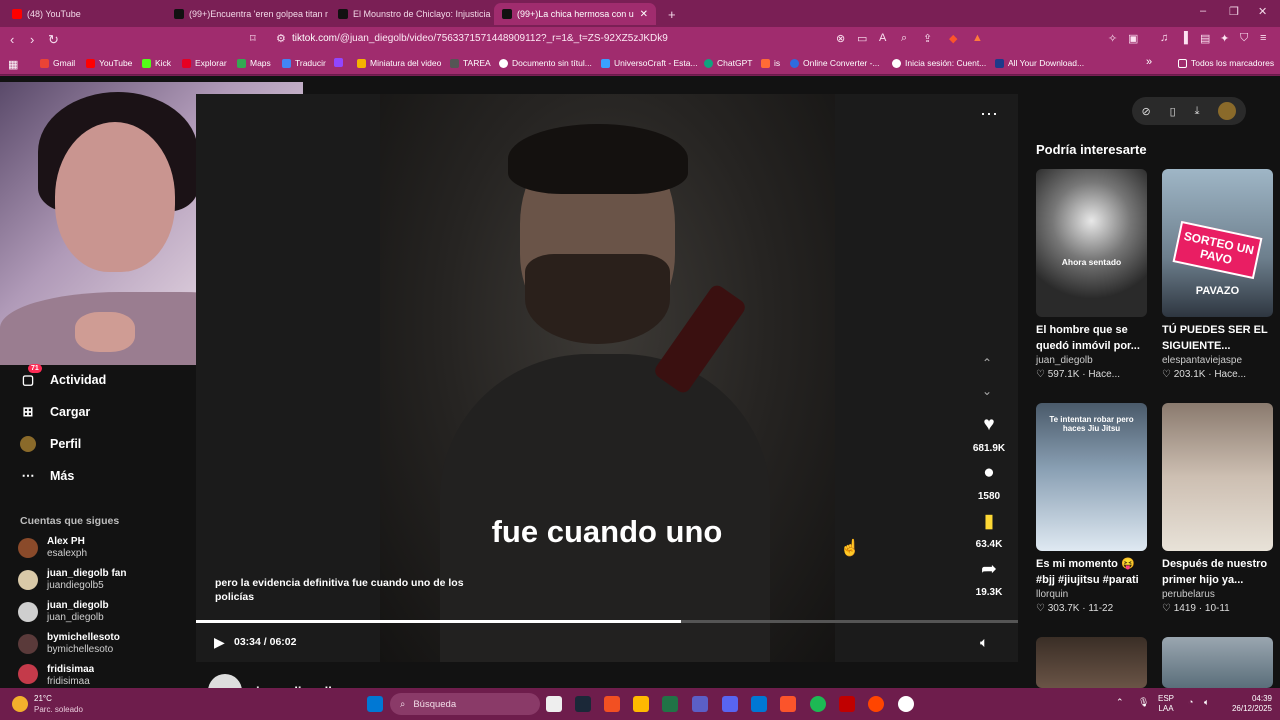 This screenshot has width=1280, height=720. What do you see at coordinates (52, 548) in the screenshot?
I see `following-account: Alex PH esalexph` at bounding box center [52, 548].